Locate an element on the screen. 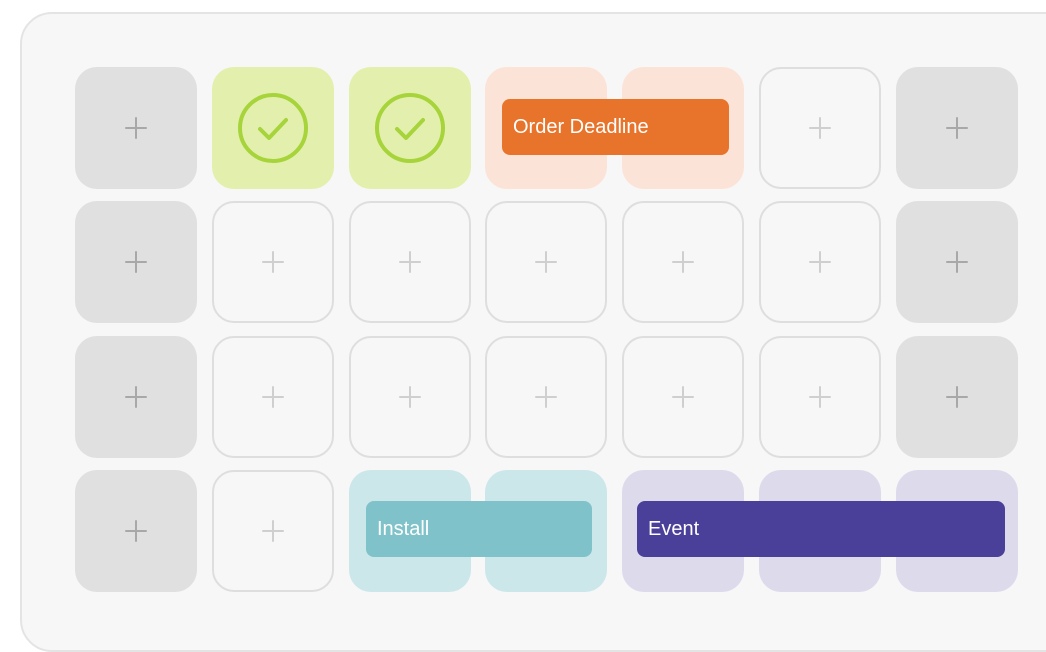  day-cell-r2-c6 is located at coordinates (820, 262).